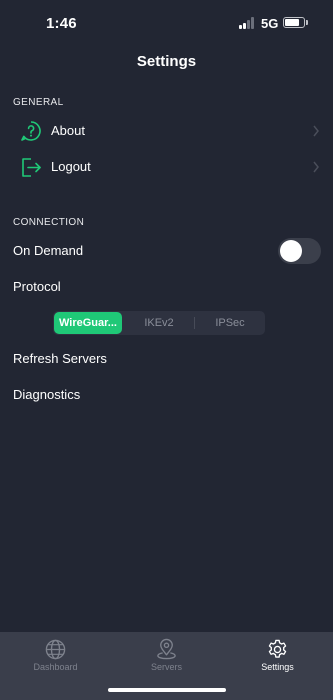 The image size is (333, 700). What do you see at coordinates (247, 23) in the screenshot?
I see `signal-strength-icon` at bounding box center [247, 23].